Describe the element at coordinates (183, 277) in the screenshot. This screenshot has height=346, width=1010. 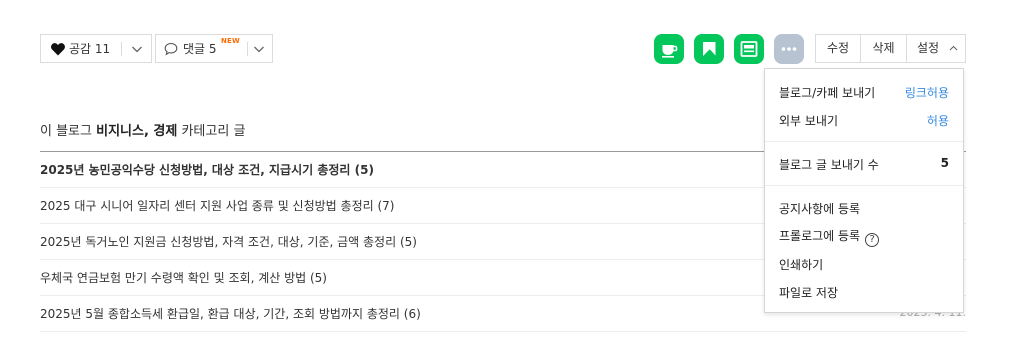
I see `post-title: 우체국 연금보험 만기 수령액 확인 및 조회, 계산 방법 (5)` at that location.